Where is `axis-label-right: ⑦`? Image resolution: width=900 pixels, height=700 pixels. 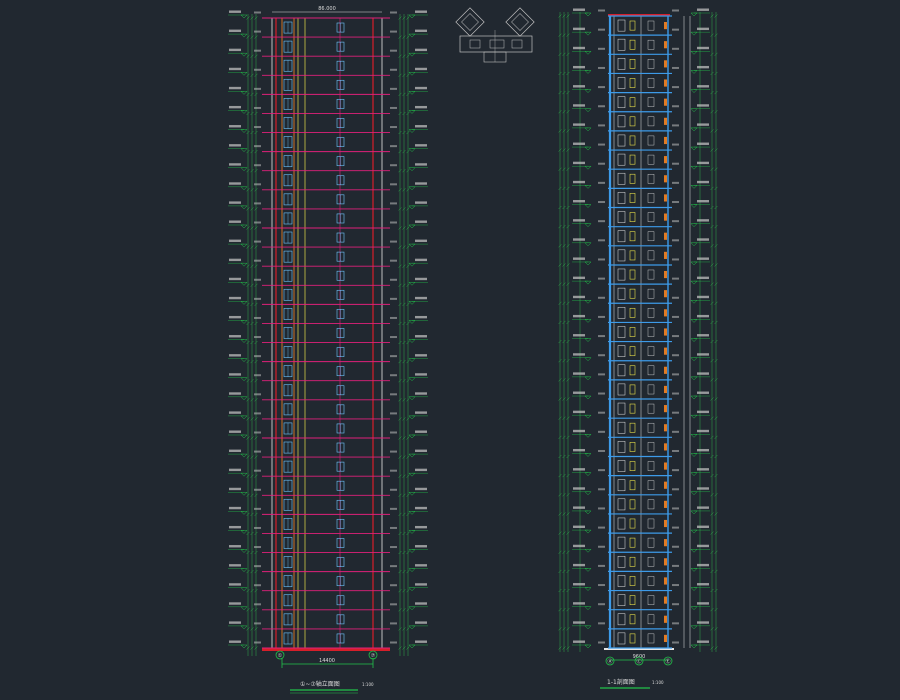 axis-label-right: ⑦ is located at coordinates (373, 656).